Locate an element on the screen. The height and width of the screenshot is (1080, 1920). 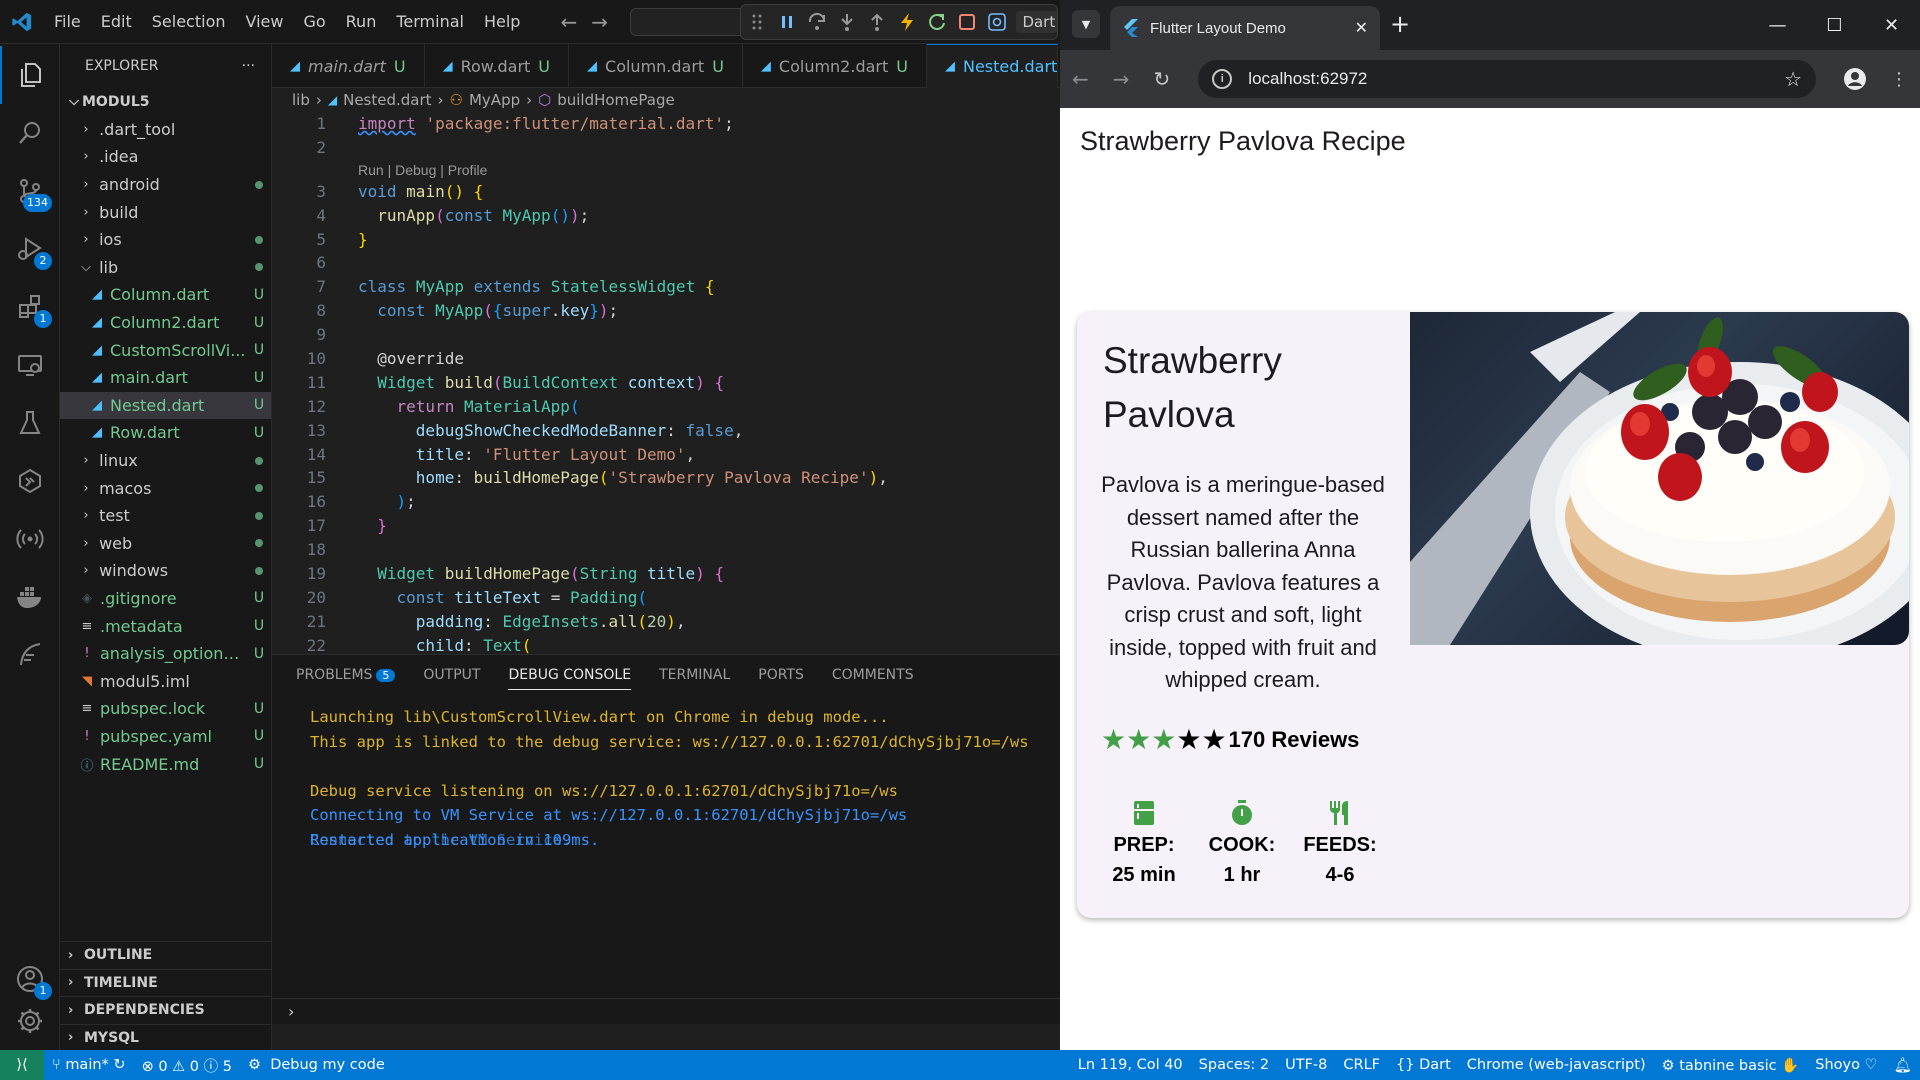
flutter-outline-icon is located at coordinates (30, 481).